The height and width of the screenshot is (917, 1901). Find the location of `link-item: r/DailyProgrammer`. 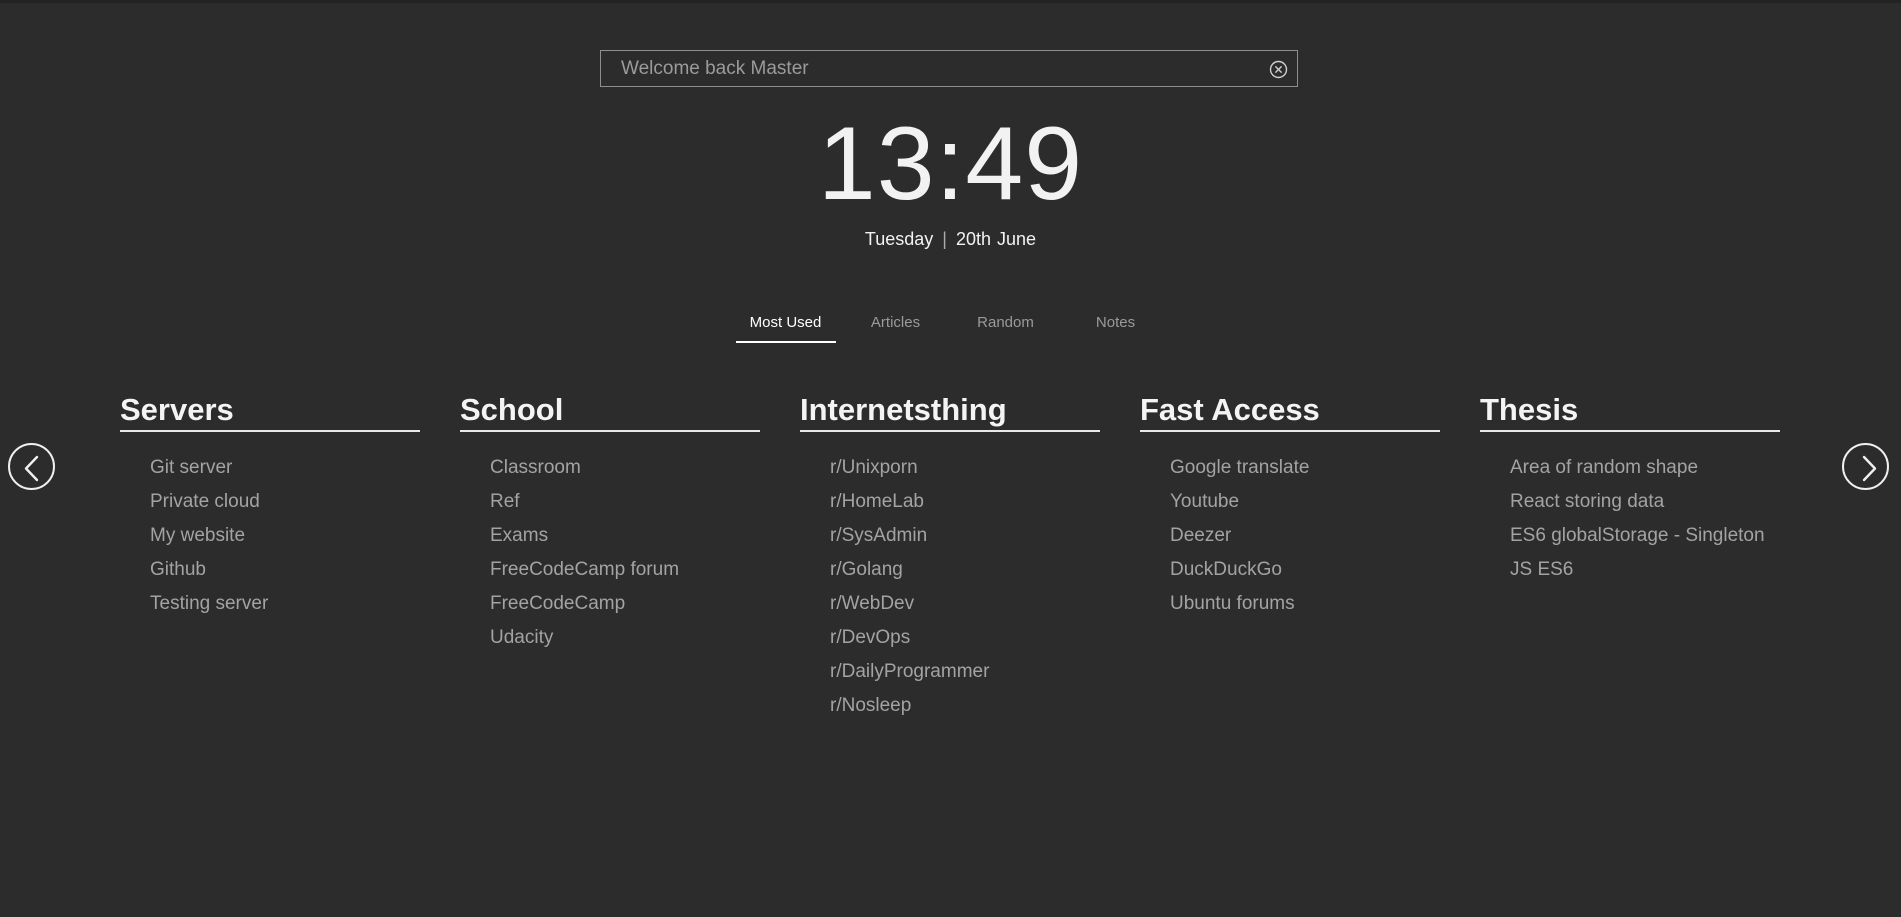

link-item: r/DailyProgrammer is located at coordinates (965, 672).